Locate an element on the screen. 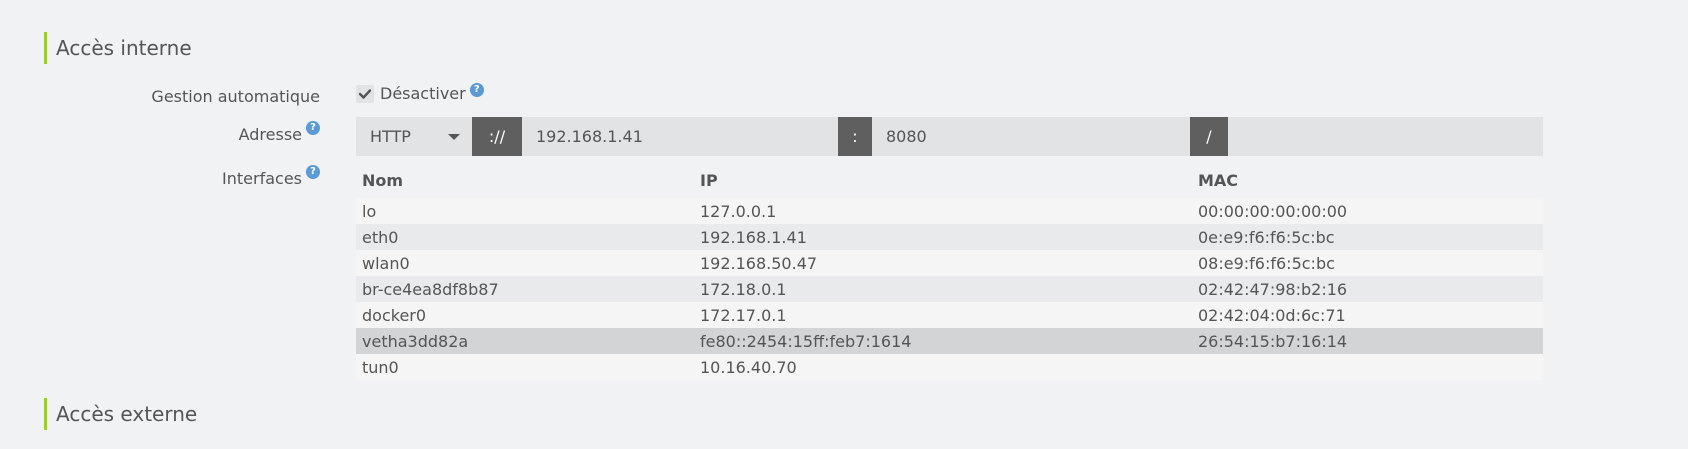 This screenshot has width=1688, height=449. cell-ip: 192.168.1.41 is located at coordinates (943, 237).